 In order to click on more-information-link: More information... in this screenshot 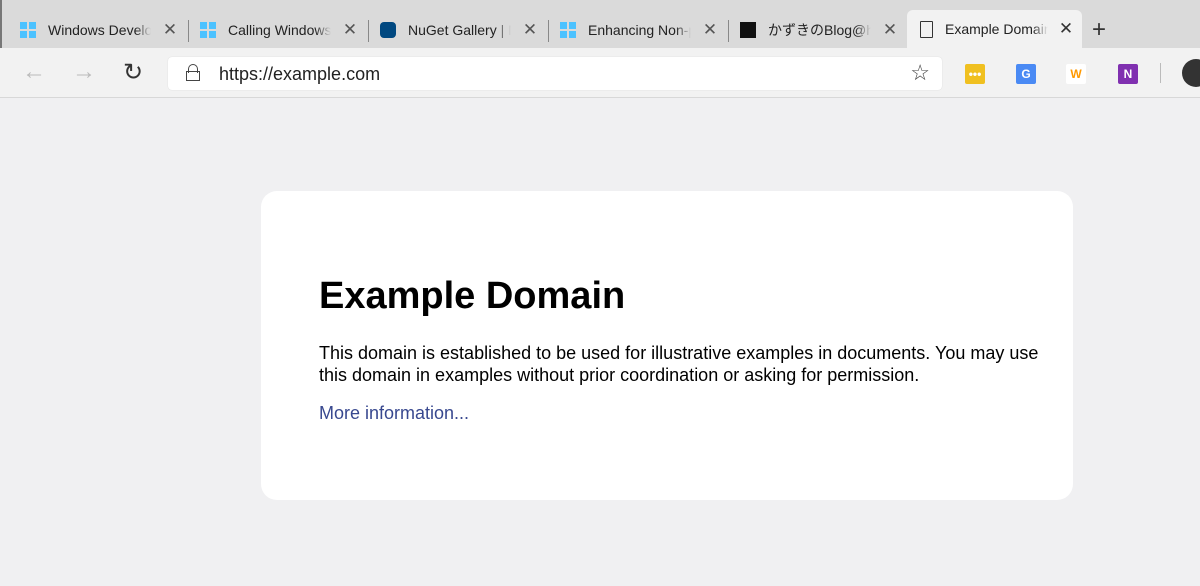, I will do `click(394, 413)`.